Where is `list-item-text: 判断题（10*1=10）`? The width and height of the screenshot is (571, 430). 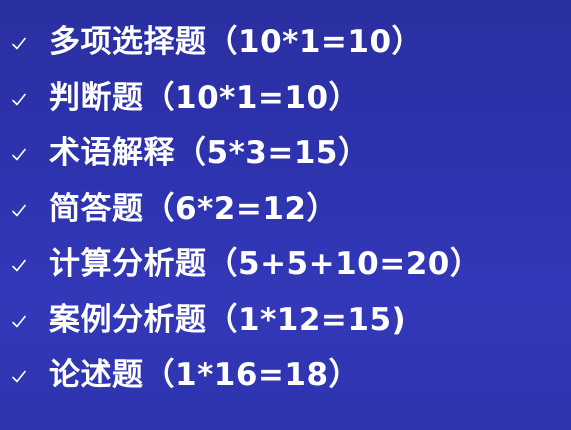 list-item-text: 判断题（10*1=10） is located at coordinates (205, 97).